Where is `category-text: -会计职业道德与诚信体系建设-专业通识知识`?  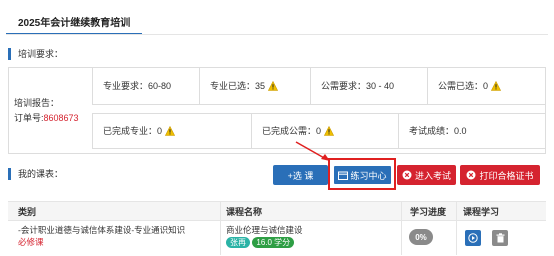
category-text: -会计职业道德与诚信体系建设-专业通识知识 is located at coordinates (102, 230).